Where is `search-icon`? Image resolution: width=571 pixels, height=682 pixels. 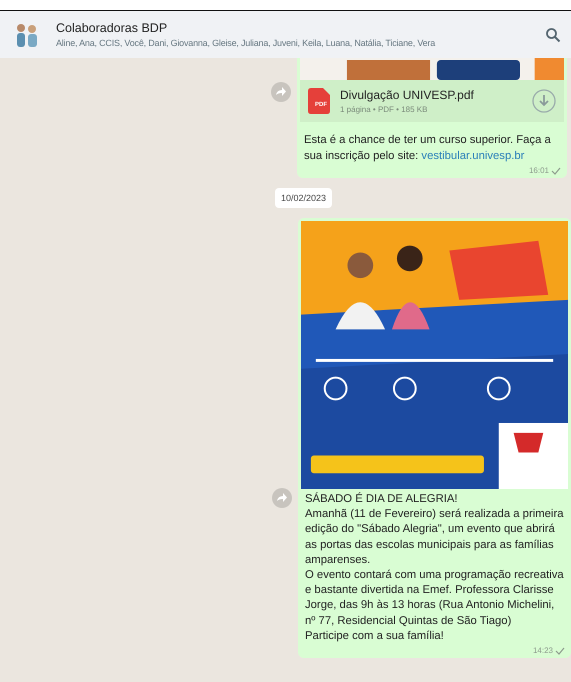 search-icon is located at coordinates (553, 34).